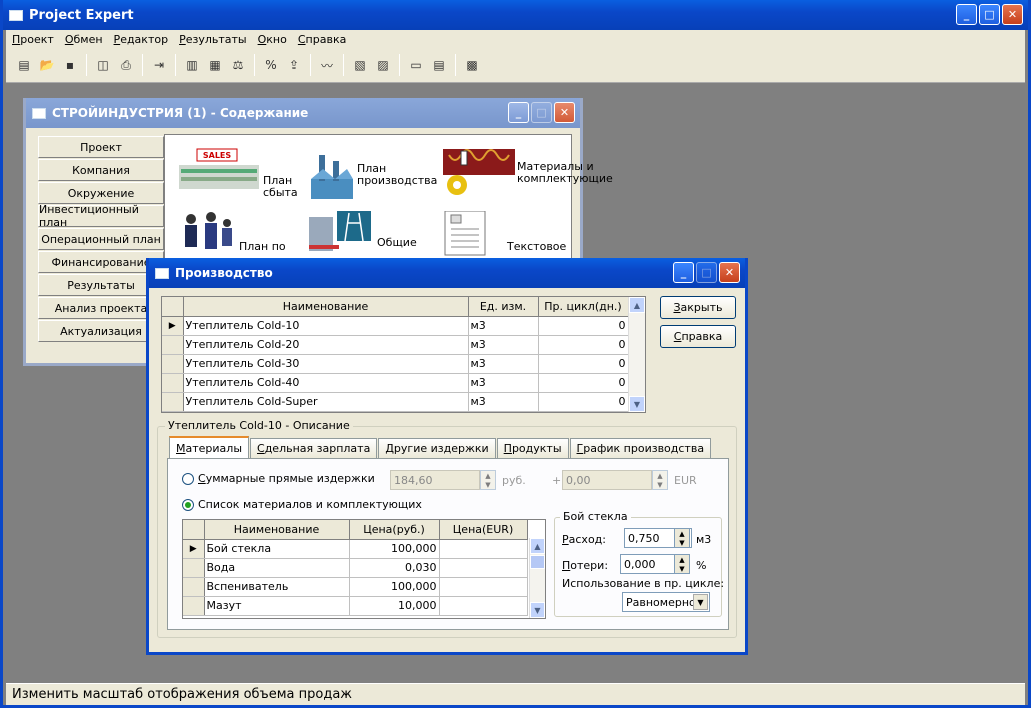 Image resolution: width=1031 pixels, height=708 pixels. What do you see at coordinates (437, 448) in the screenshot?
I see `tab: Другие издержки` at bounding box center [437, 448].